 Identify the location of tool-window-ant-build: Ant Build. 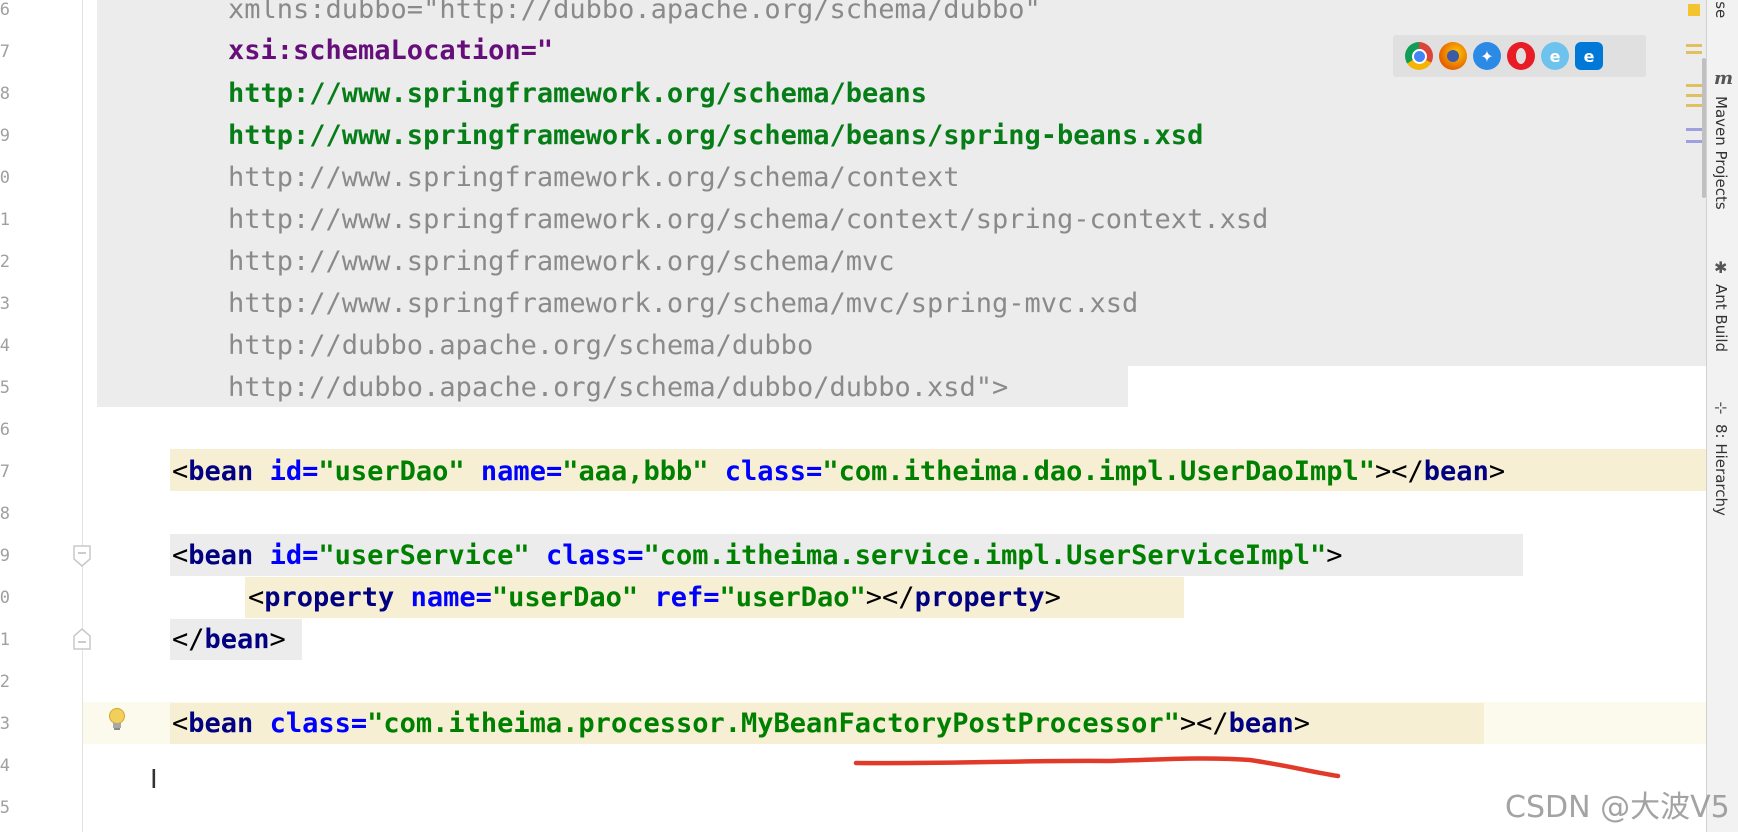
(1721, 318).